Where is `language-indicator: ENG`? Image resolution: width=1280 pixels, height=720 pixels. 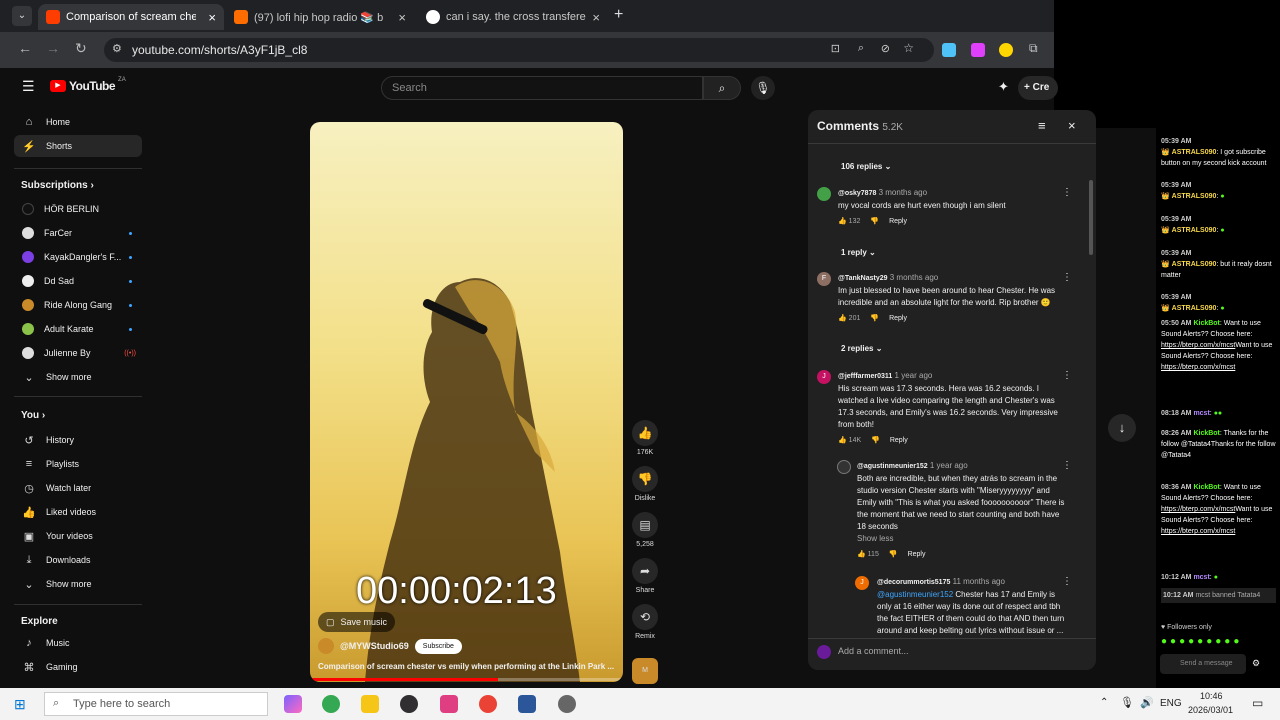
language-indicator: ENG is located at coordinates (1171, 703).